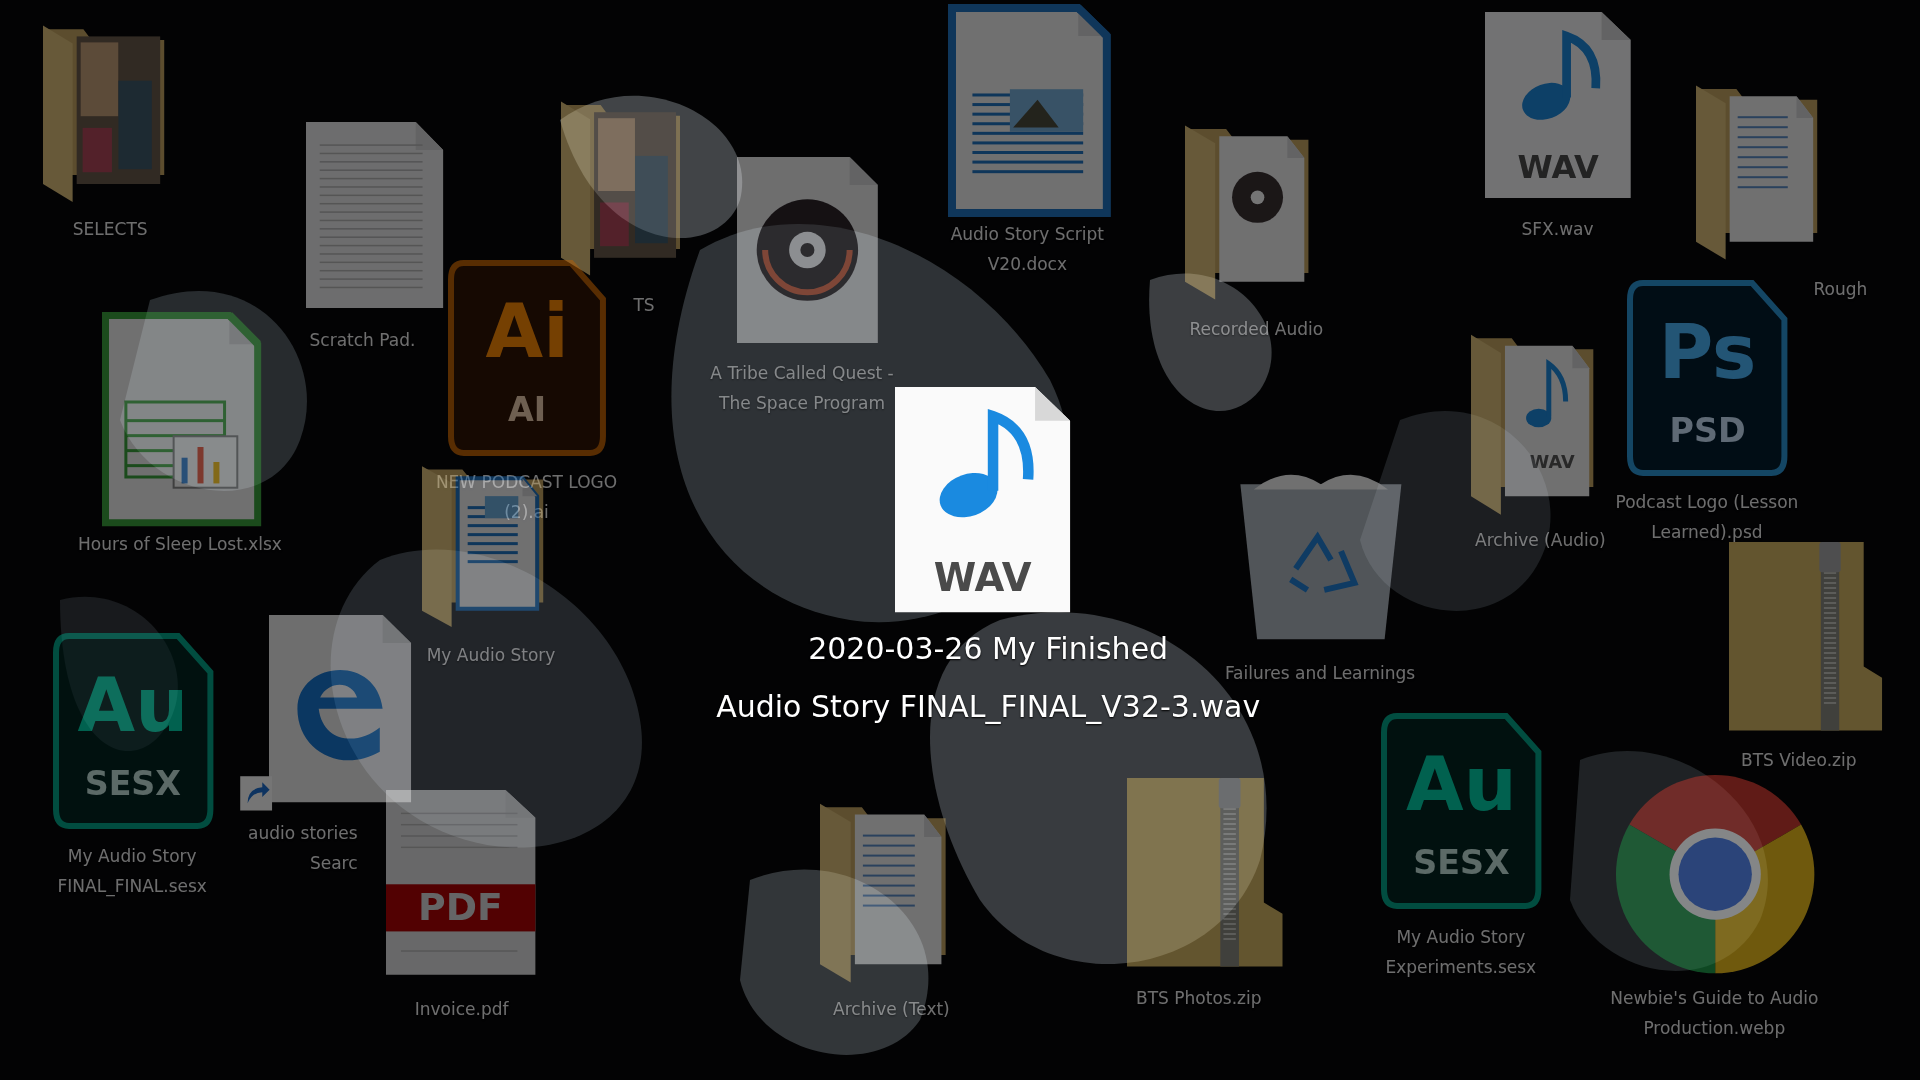 The image size is (1920, 1080). What do you see at coordinates (1715, 874) in the screenshot?
I see `browser-icon` at bounding box center [1715, 874].